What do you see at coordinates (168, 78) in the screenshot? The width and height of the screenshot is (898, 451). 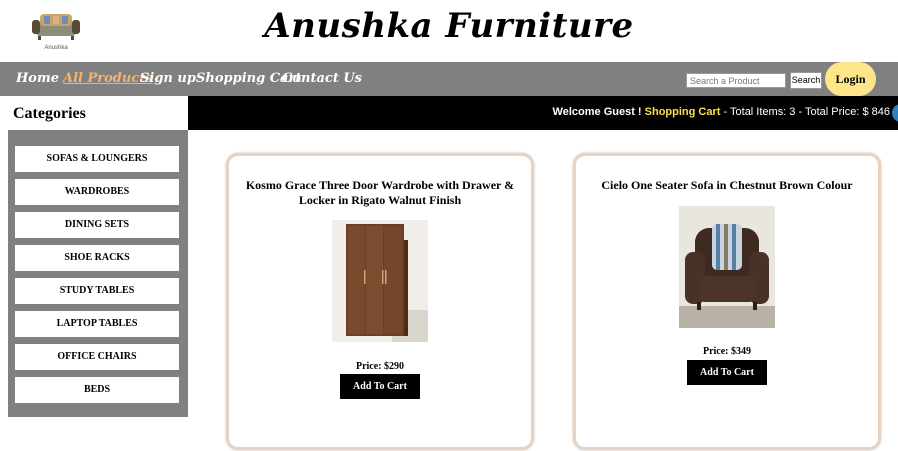 I see `nav-sign-up: Sign up` at bounding box center [168, 78].